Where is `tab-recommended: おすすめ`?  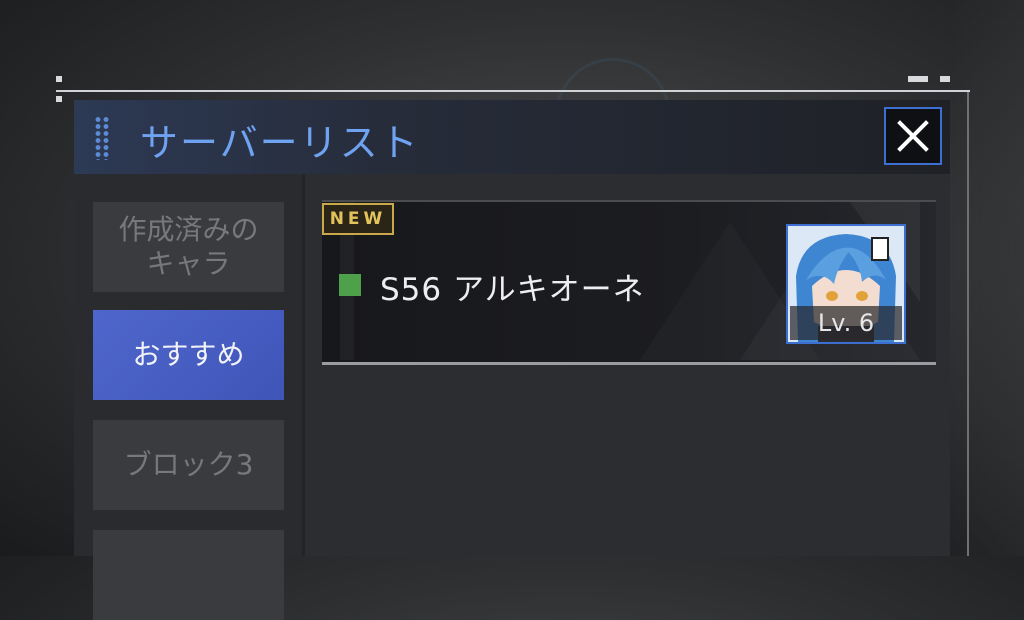 tab-recommended: おすすめ is located at coordinates (188, 355).